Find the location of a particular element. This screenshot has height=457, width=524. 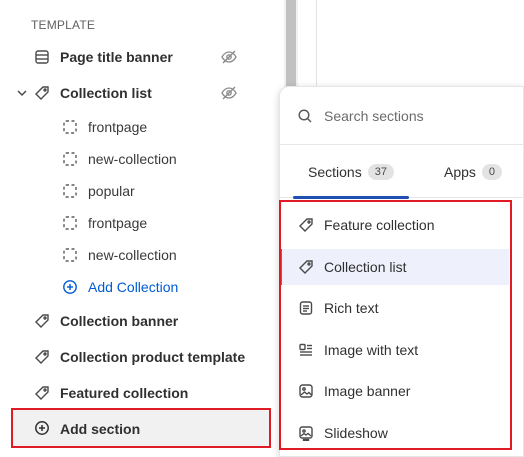

section-item-label: Collection banner is located at coordinates (119, 321).